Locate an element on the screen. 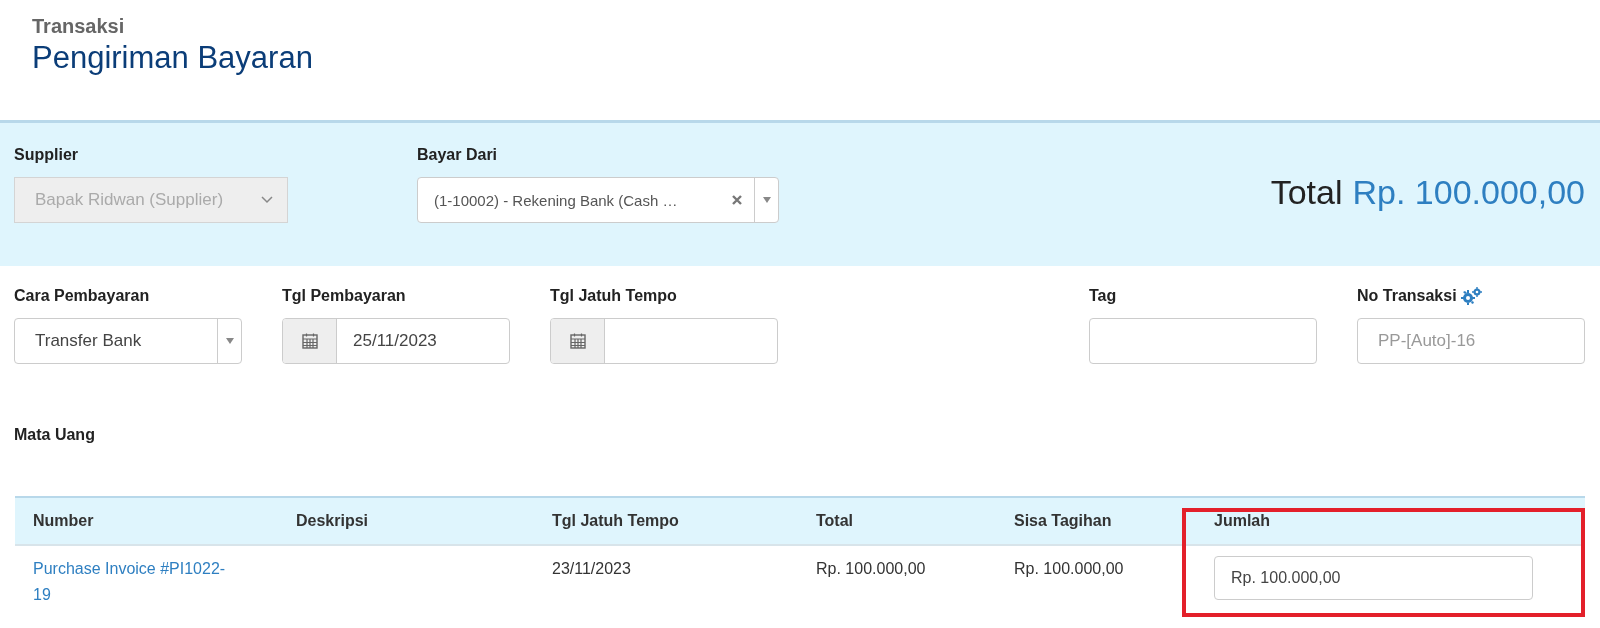  field-label: Tgl Jatuh Tempo is located at coordinates (614, 296).